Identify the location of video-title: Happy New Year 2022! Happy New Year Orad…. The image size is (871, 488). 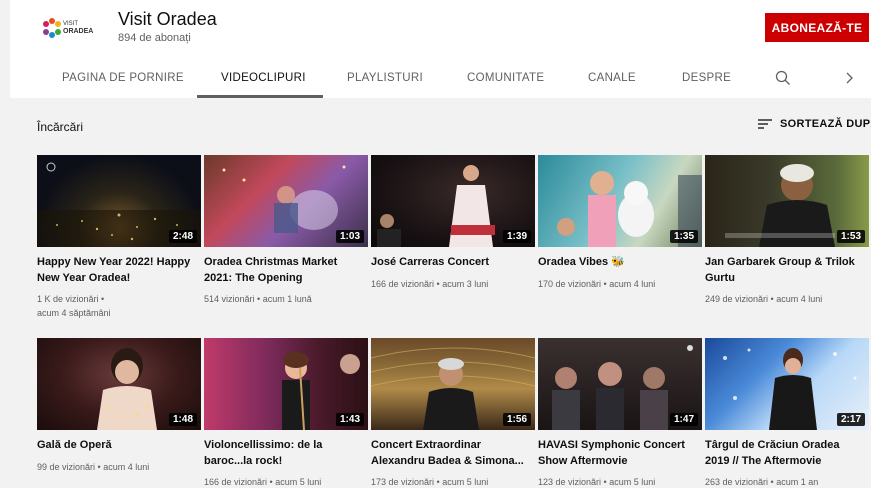
(119, 270).